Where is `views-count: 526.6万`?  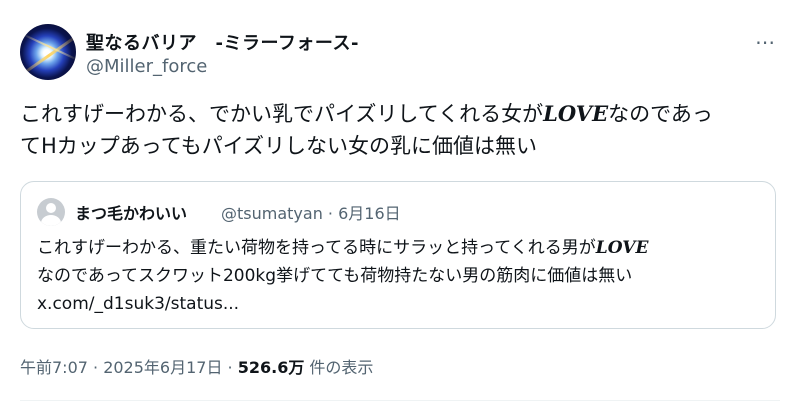
views-count: 526.6万 is located at coordinates (271, 367).